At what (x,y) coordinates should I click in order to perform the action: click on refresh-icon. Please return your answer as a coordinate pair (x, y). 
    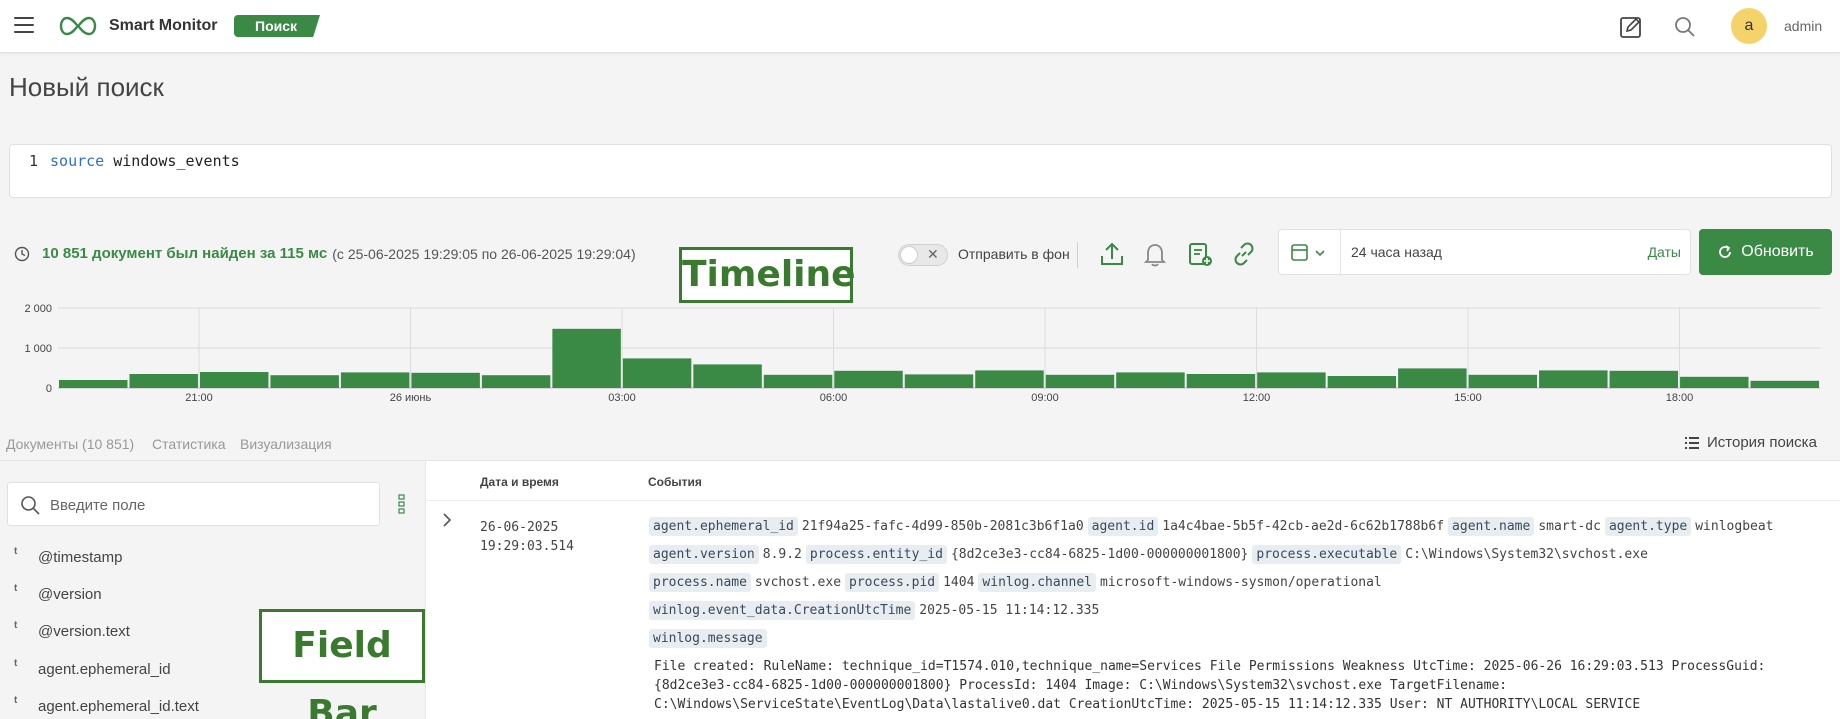
    Looking at the image, I should click on (1725, 251).